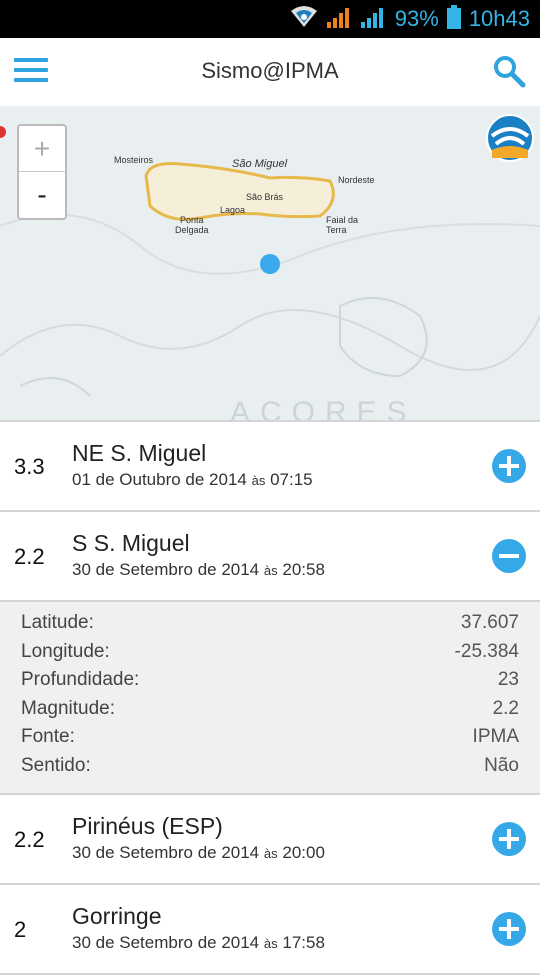 This screenshot has width=540, height=975. Describe the element at coordinates (453, 19) in the screenshot. I see `battery-icon` at that location.